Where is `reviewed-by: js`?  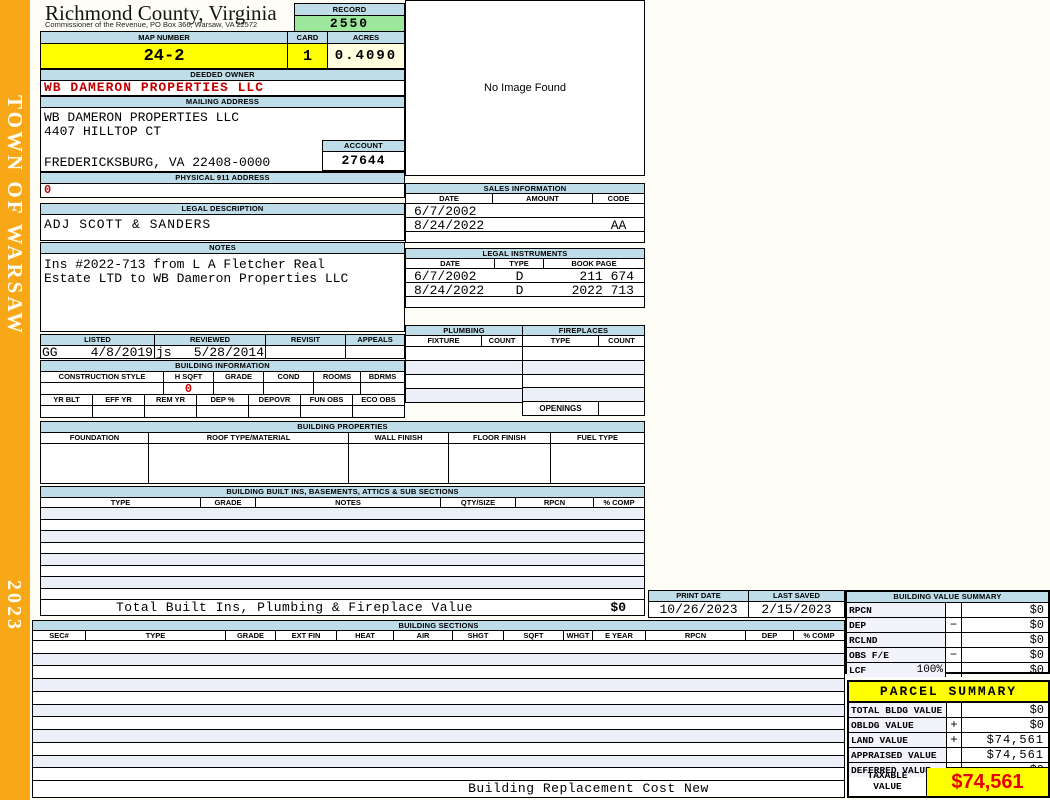 reviewed-by: js is located at coordinates (164, 352).